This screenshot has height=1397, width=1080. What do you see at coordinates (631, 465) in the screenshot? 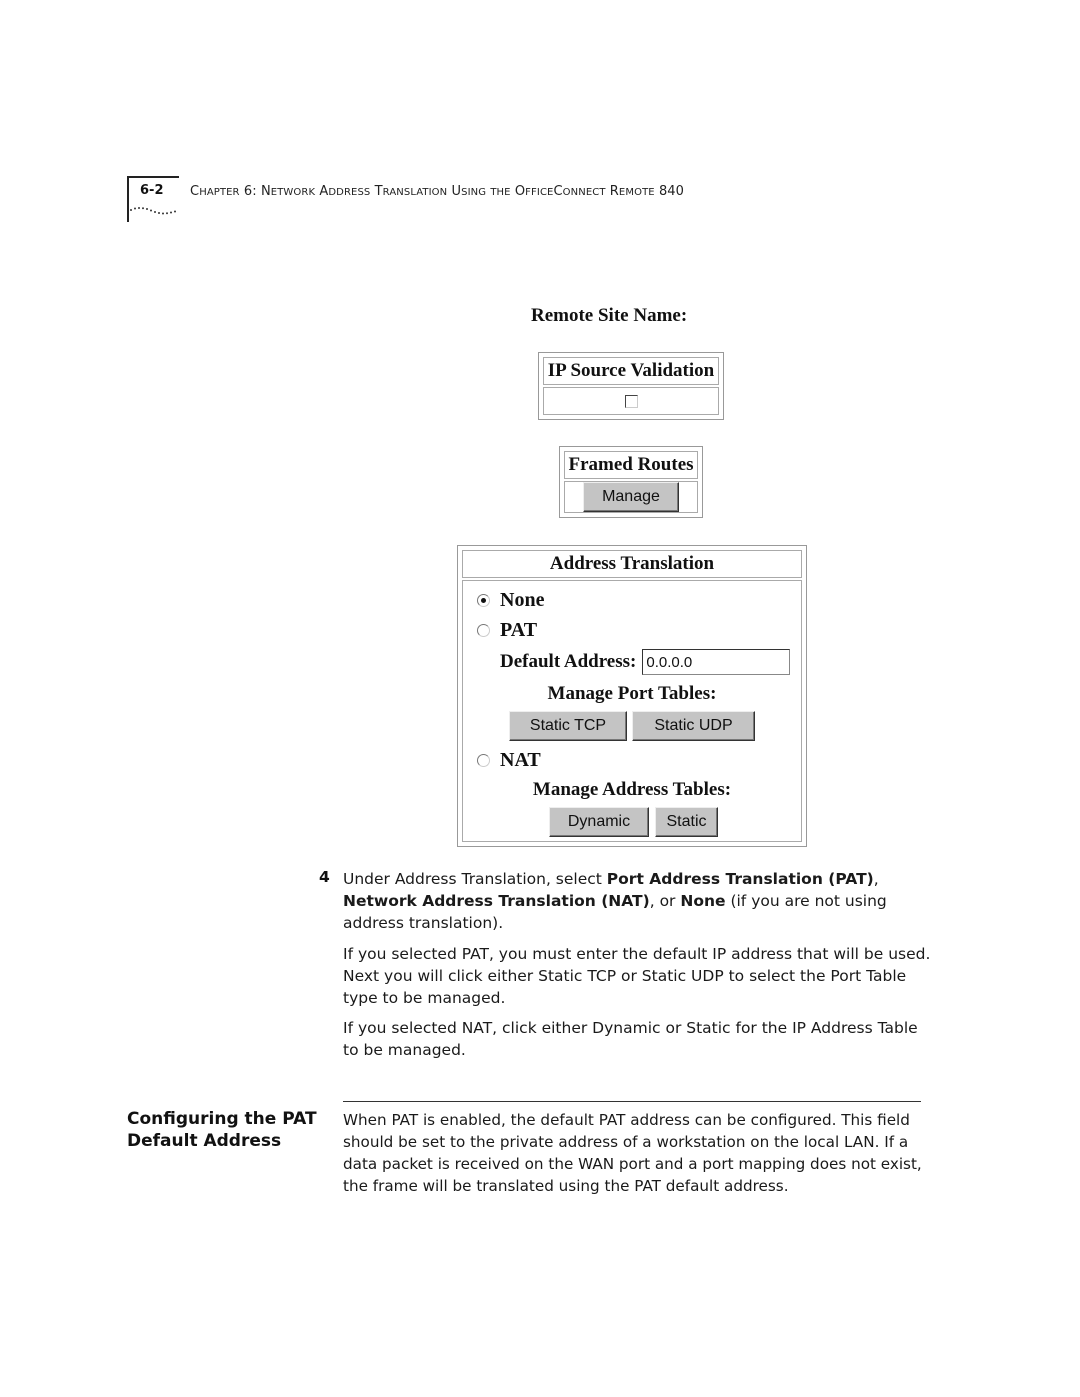
I see `framed-routes-header: Framed Routes` at bounding box center [631, 465].